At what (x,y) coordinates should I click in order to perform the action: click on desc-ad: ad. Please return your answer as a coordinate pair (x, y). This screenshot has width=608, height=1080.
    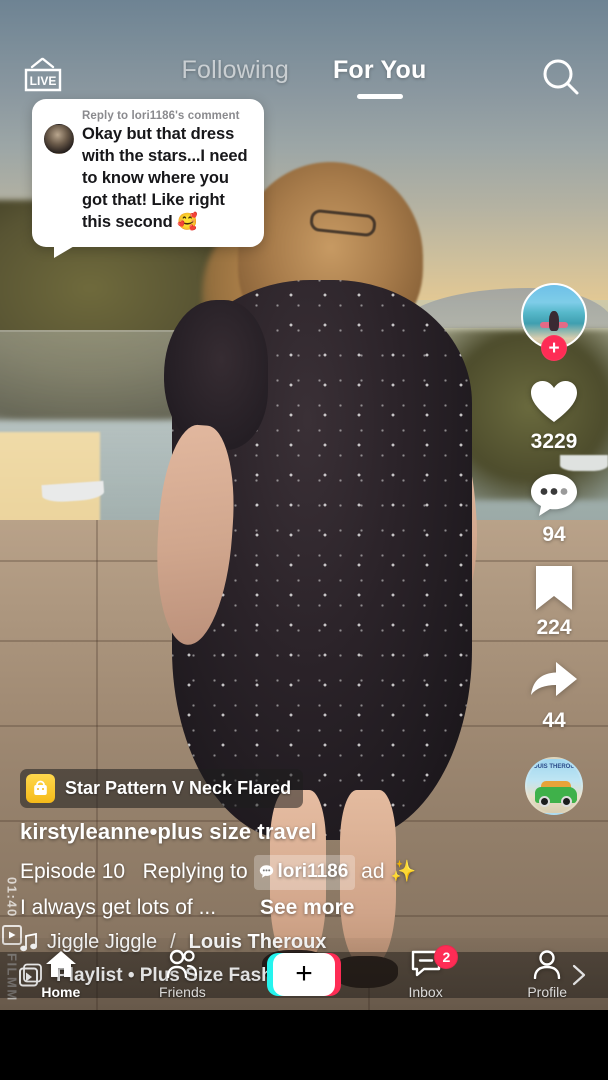
    Looking at the image, I should click on (373, 871).